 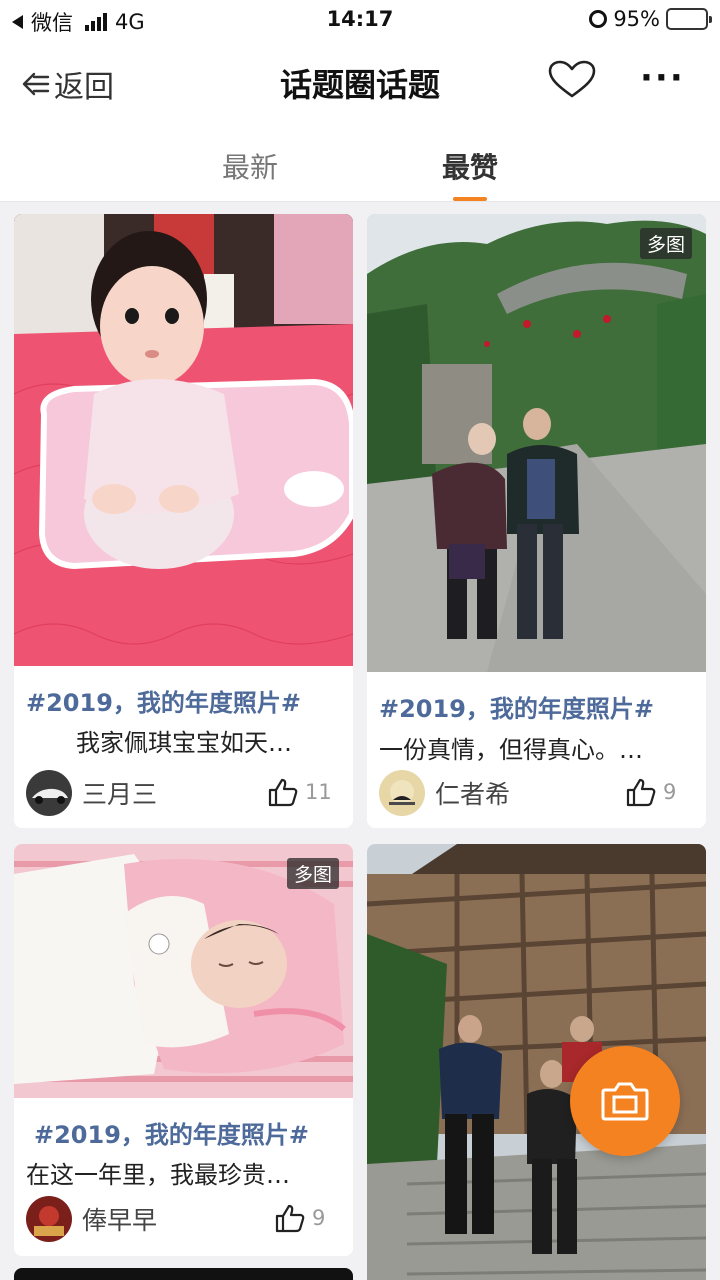 I want to click on camera-post-button, so click(x=625, y=1101).